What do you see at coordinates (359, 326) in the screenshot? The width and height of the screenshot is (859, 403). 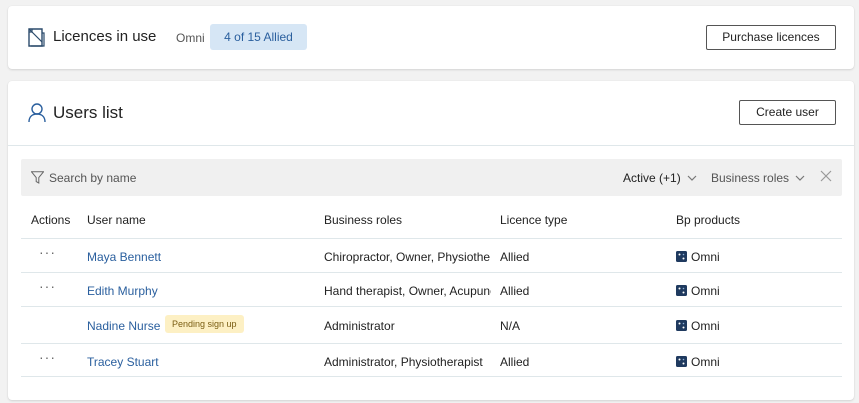 I see `user-roles: Administrator` at bounding box center [359, 326].